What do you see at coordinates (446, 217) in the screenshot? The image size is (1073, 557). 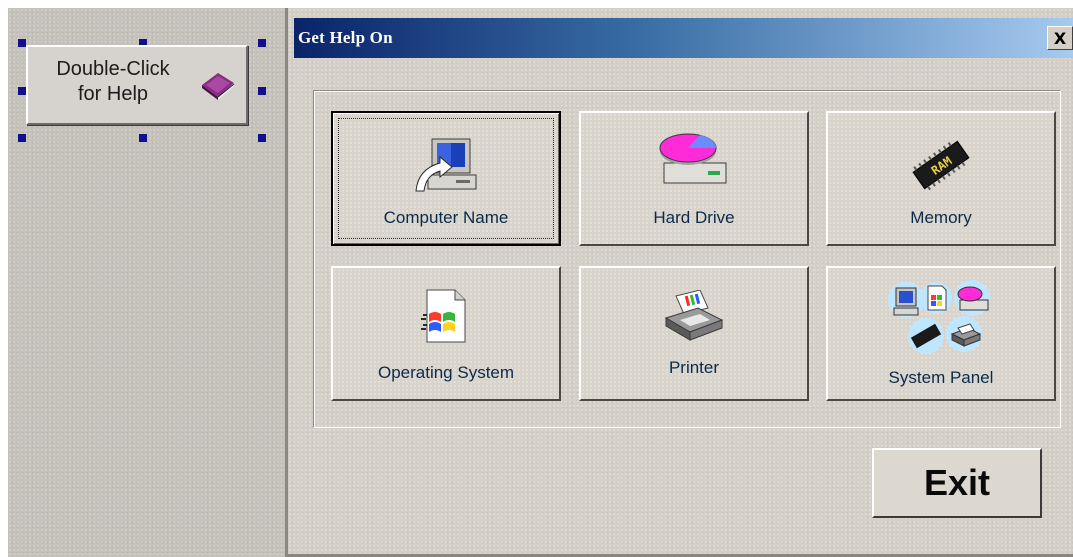 I see `tile-label: Computer Name` at bounding box center [446, 217].